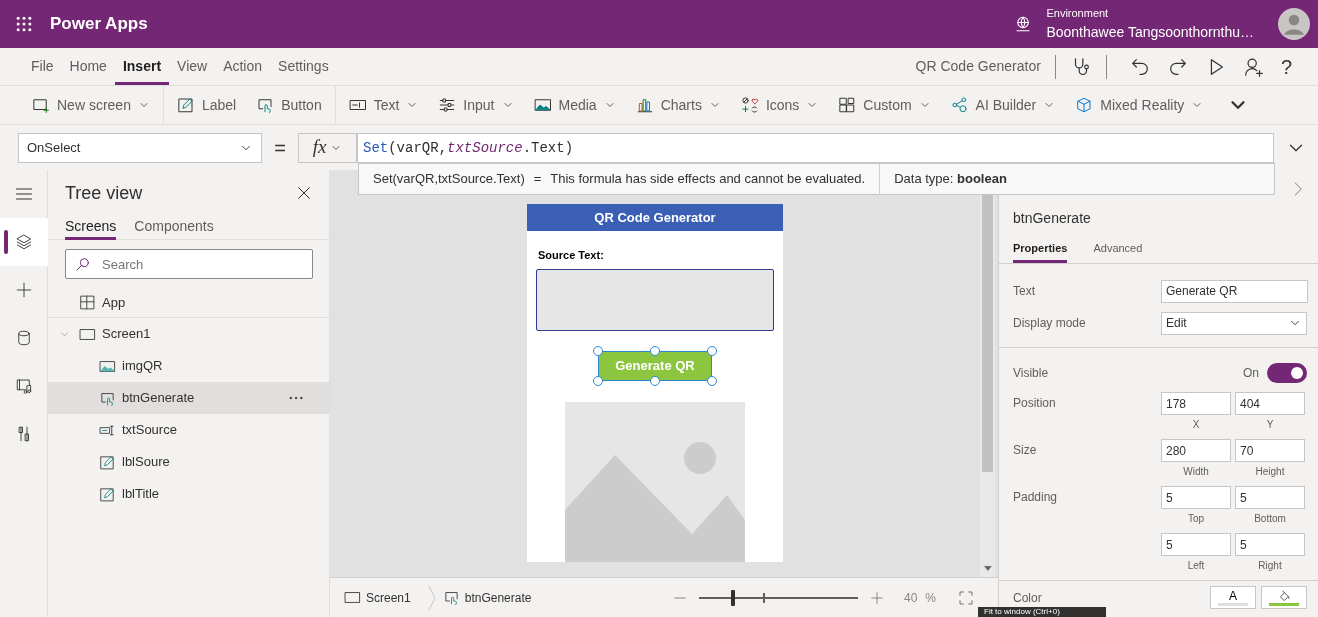 The image size is (1318, 617). Describe the element at coordinates (146, 462) in the screenshot. I see `tree-item: lblSoure` at that location.